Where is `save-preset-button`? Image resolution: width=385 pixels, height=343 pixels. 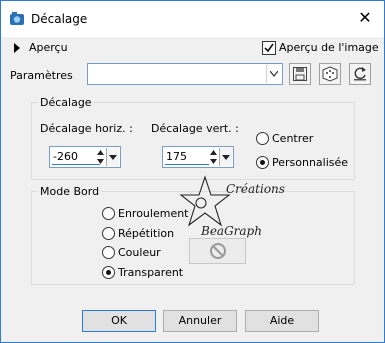
save-preset-button is located at coordinates (300, 74).